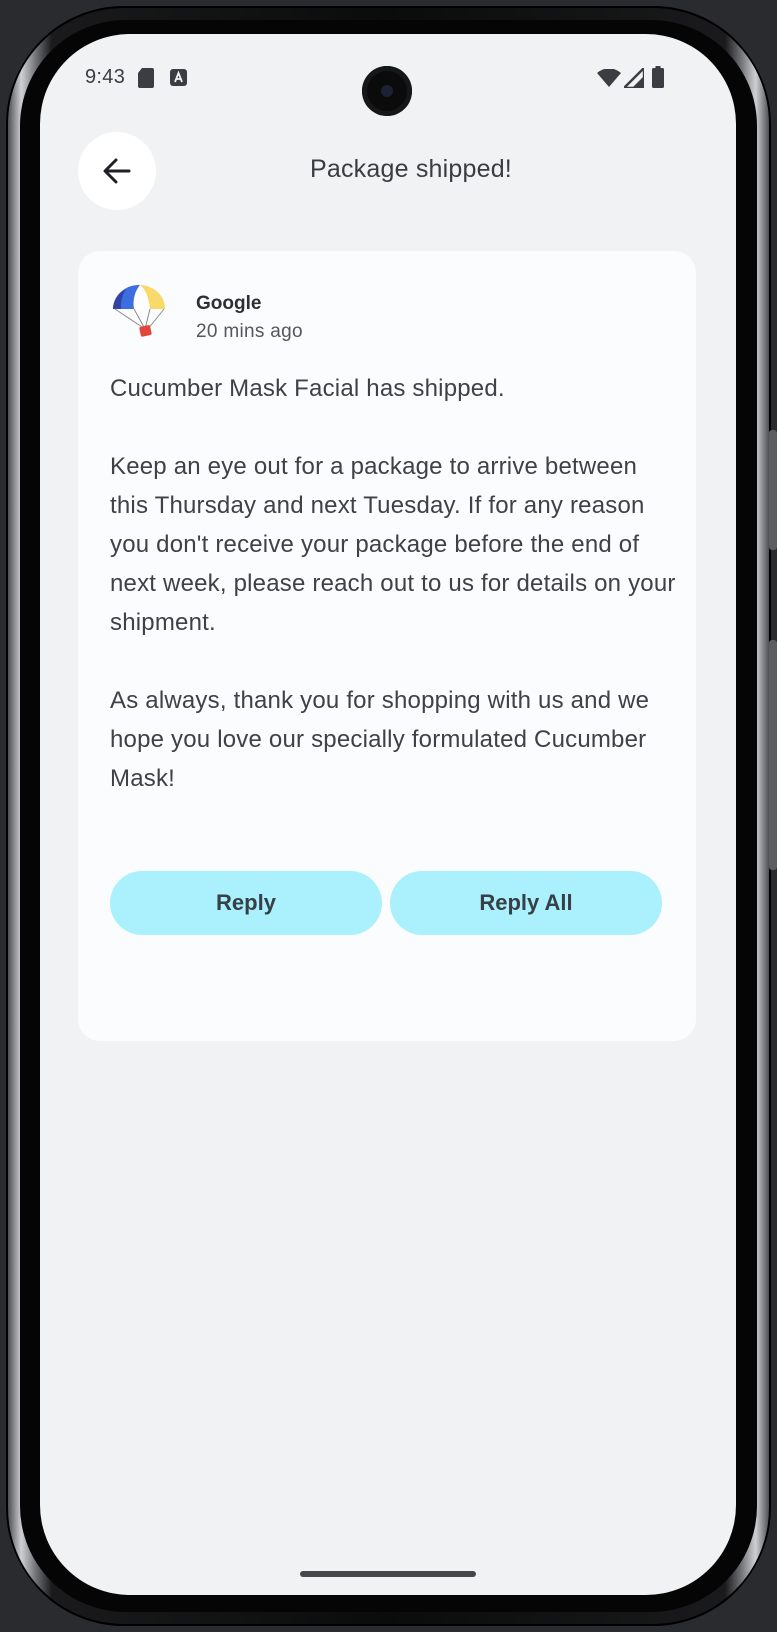  I want to click on page-title: Package shipped!, so click(411, 169).